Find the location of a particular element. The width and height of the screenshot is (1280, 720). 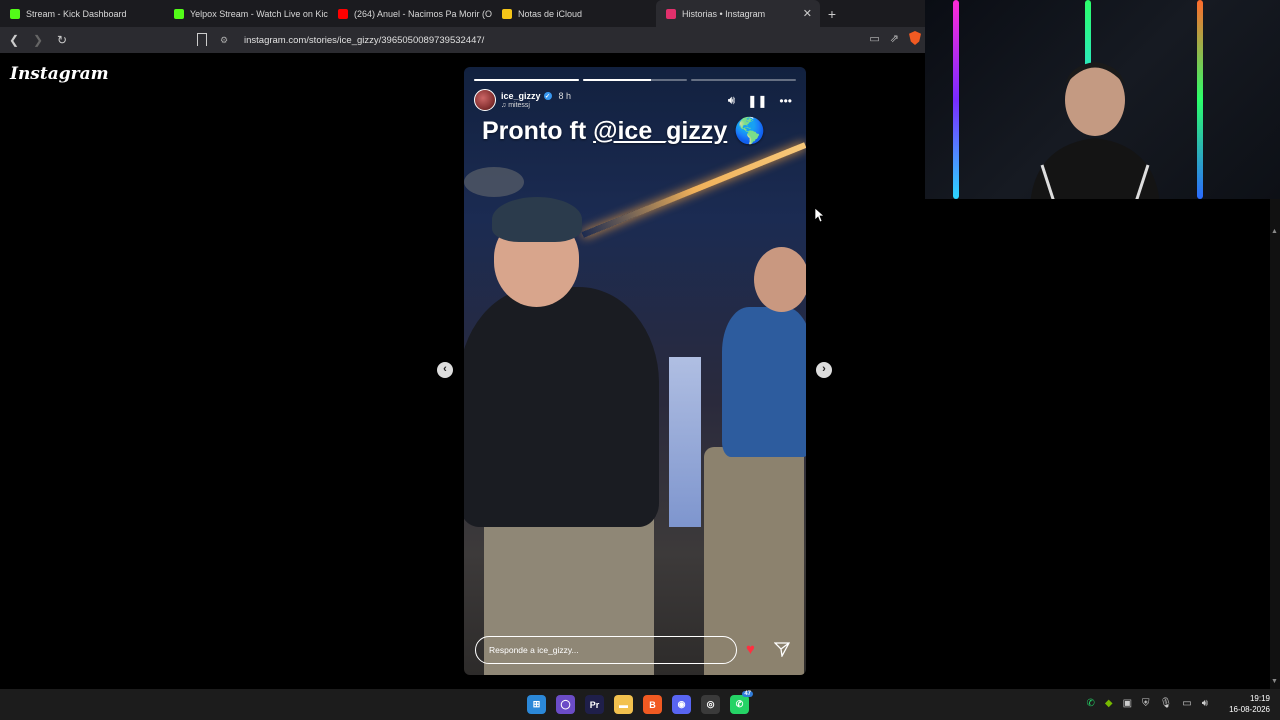

story-header: ice_gizzy ✓ 8 h ♫ mitessj is located at coordinates (522, 100).